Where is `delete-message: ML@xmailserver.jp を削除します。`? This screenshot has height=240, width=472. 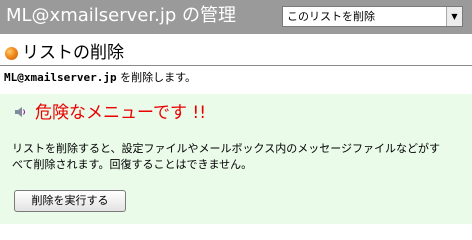
delete-message: ML@xmailserver.jp を削除します。 is located at coordinates (100, 77).